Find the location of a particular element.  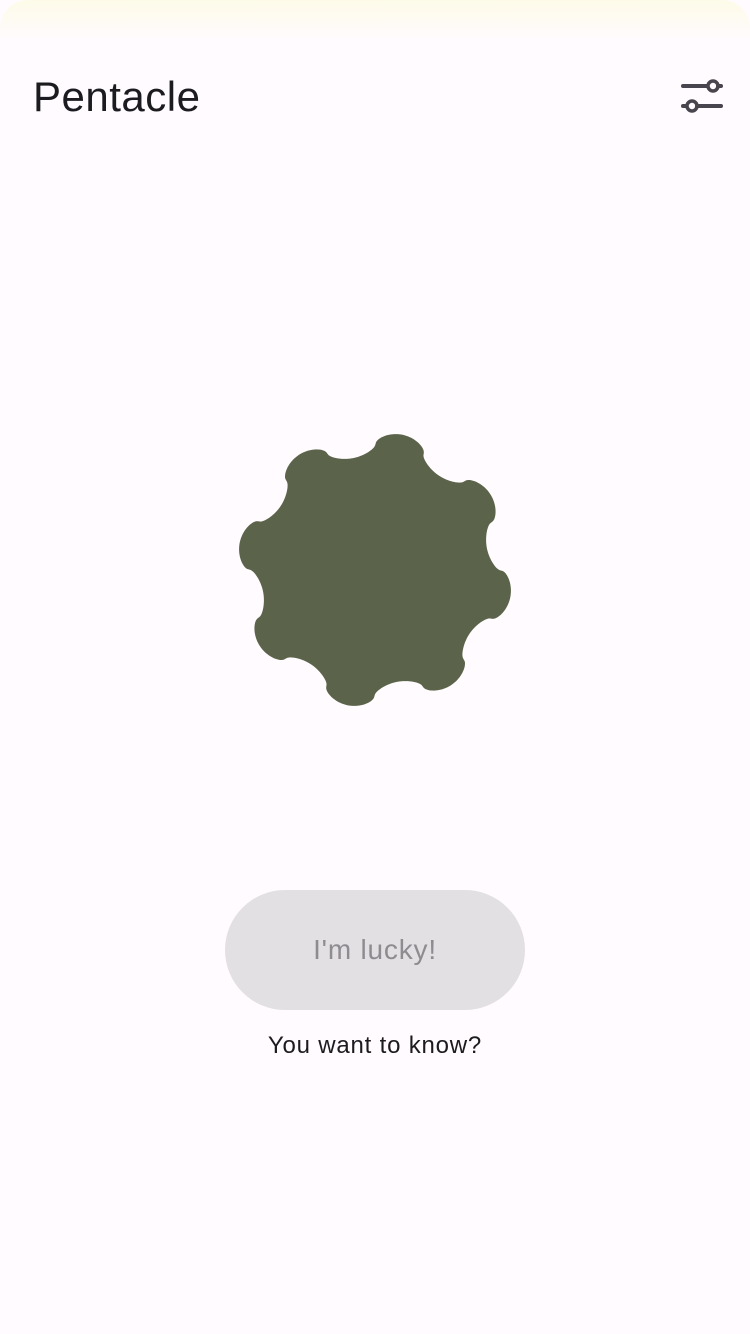

lucky-shape-container is located at coordinates (375, 570).